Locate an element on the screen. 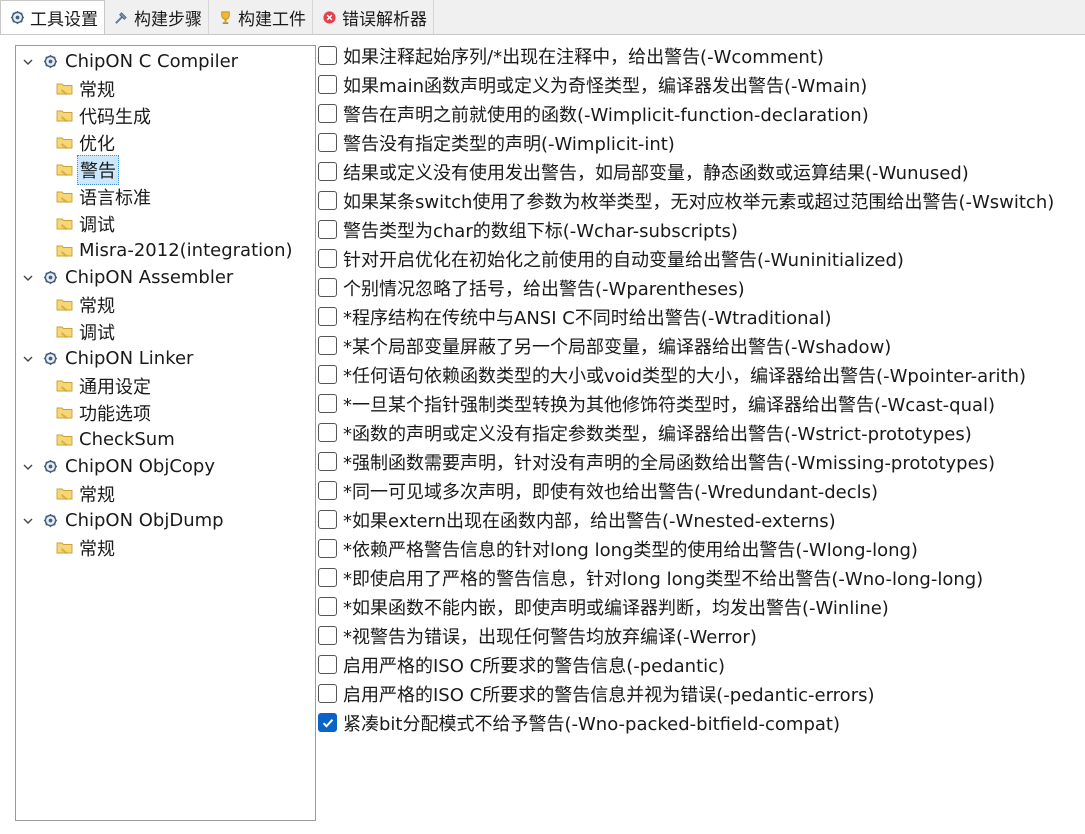 Image resolution: width=1085 pixels, height=834 pixels. warning-option: *如果extern出现在函数内部，给出警告(-Wnested-externs) is located at coordinates (577, 519).